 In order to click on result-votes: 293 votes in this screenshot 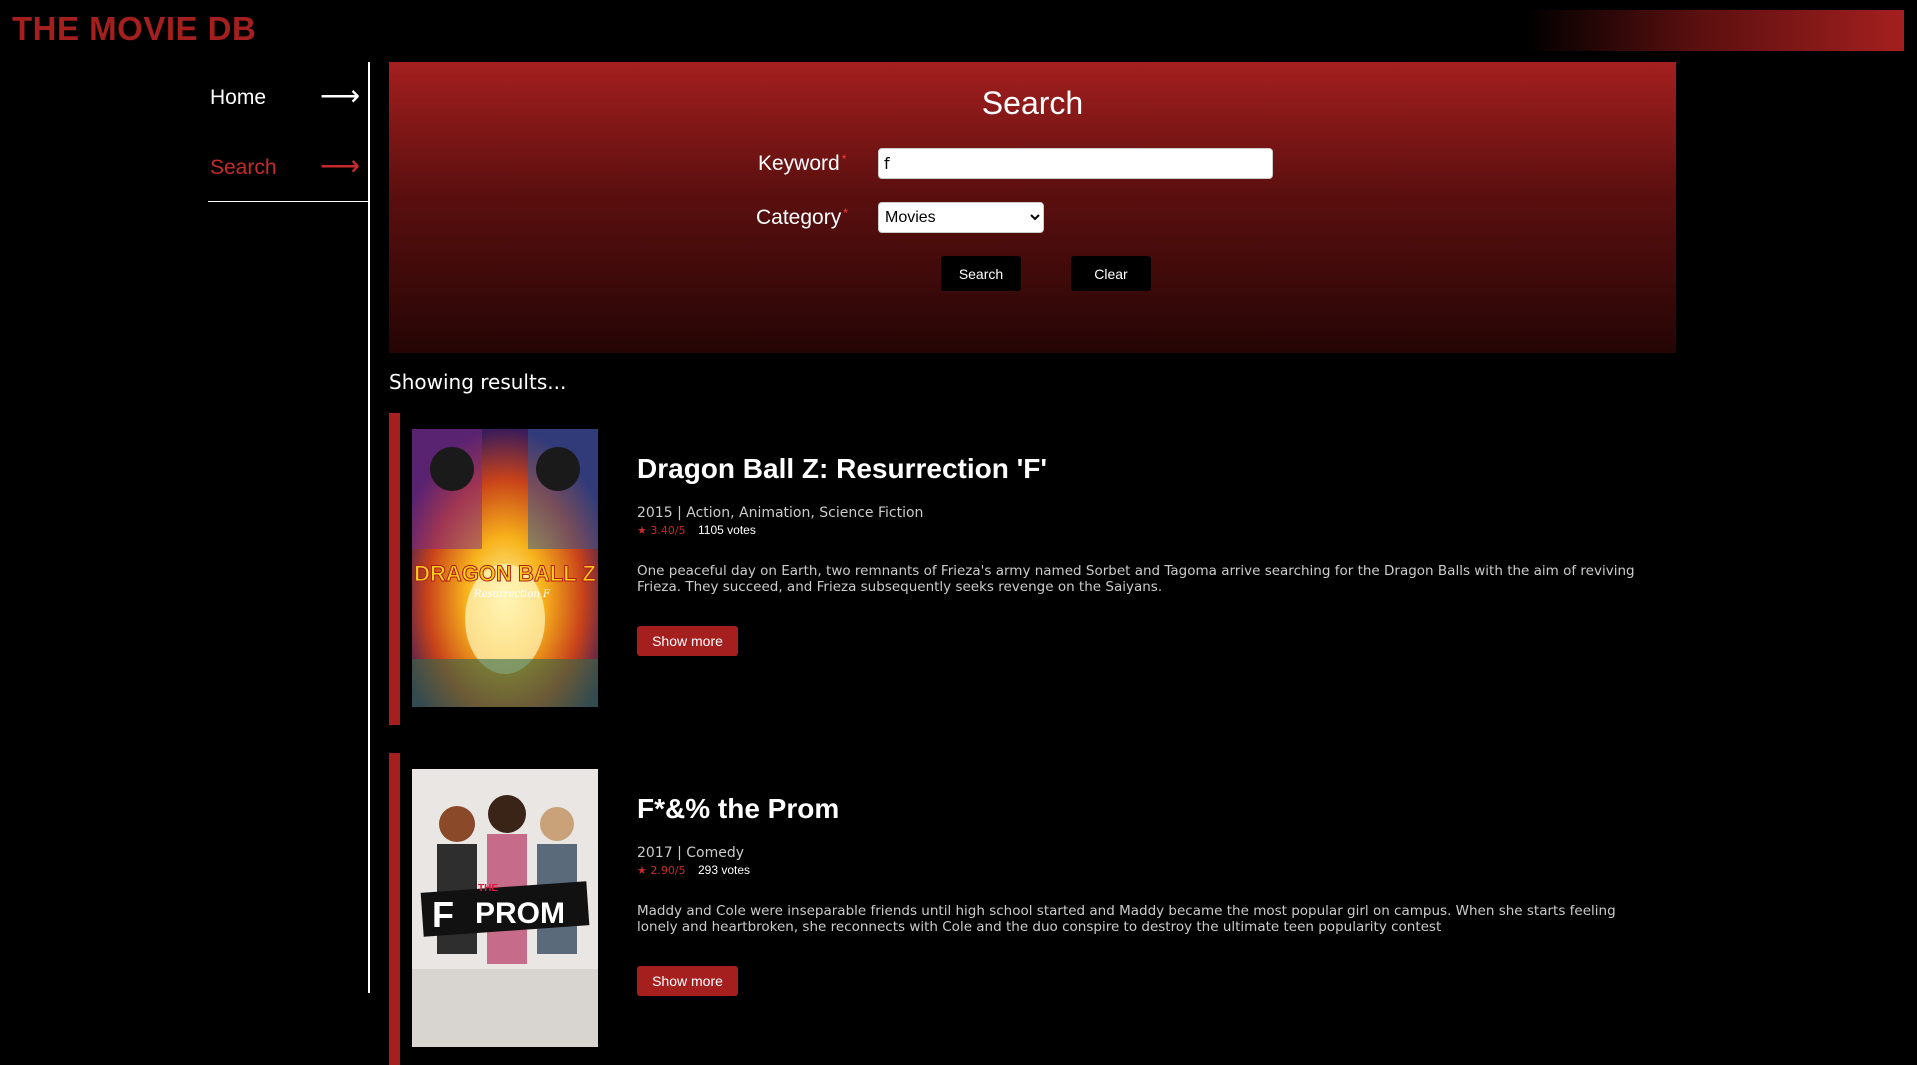, I will do `click(724, 870)`.